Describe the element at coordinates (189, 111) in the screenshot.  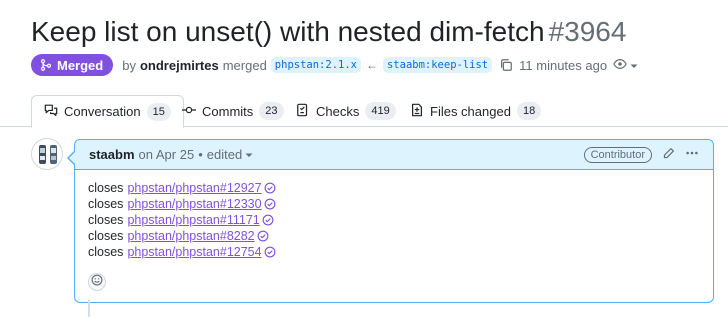
I see `git-commit-icon` at that location.